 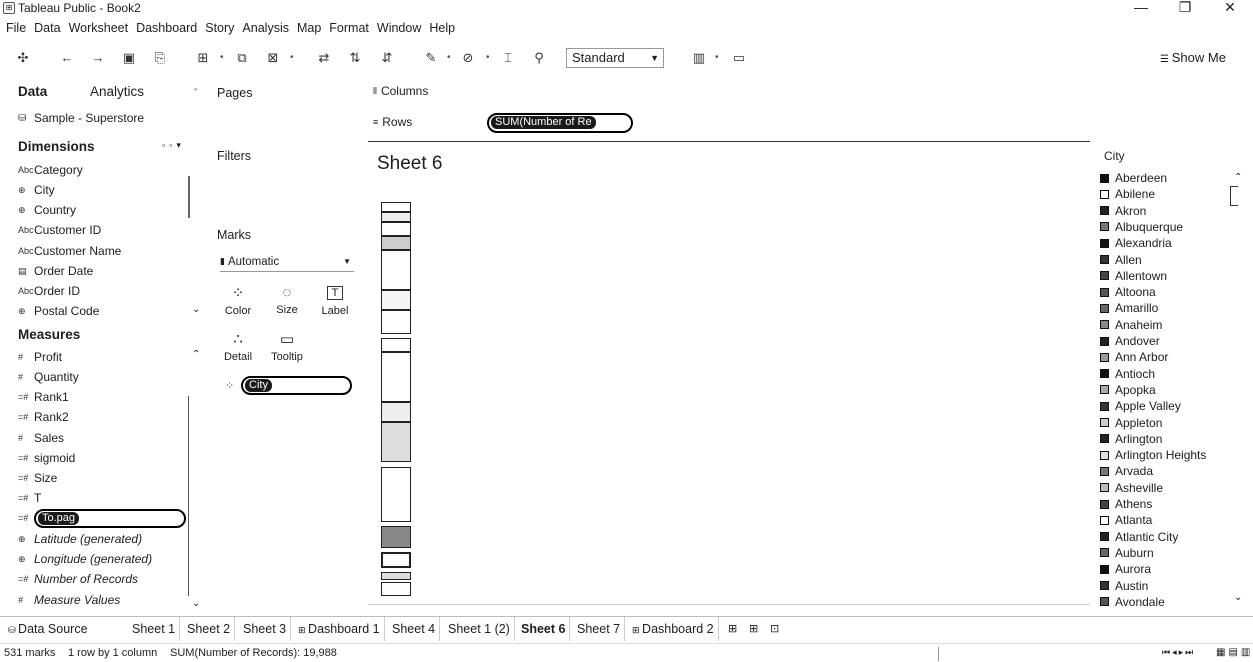 I want to click on field-sales: # Sales, so click(x=41, y=438).